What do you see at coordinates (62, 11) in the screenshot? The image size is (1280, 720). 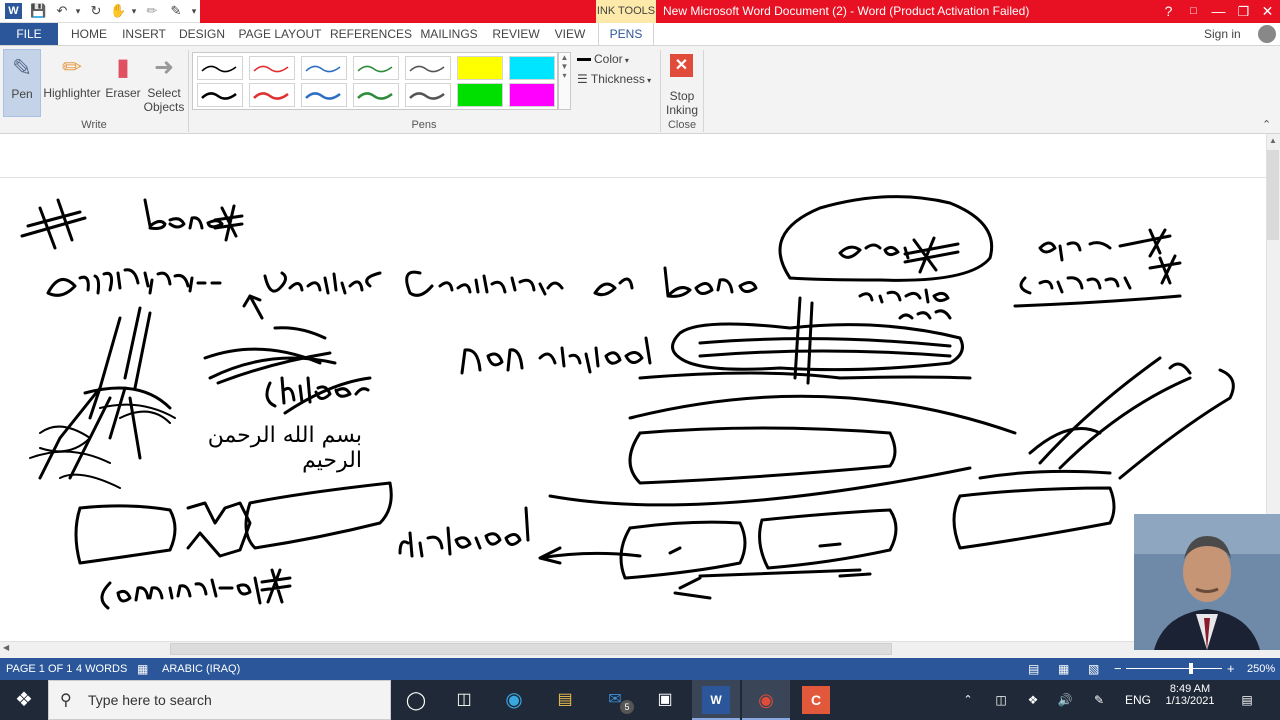 I see `undo-icon: ↶` at bounding box center [62, 11].